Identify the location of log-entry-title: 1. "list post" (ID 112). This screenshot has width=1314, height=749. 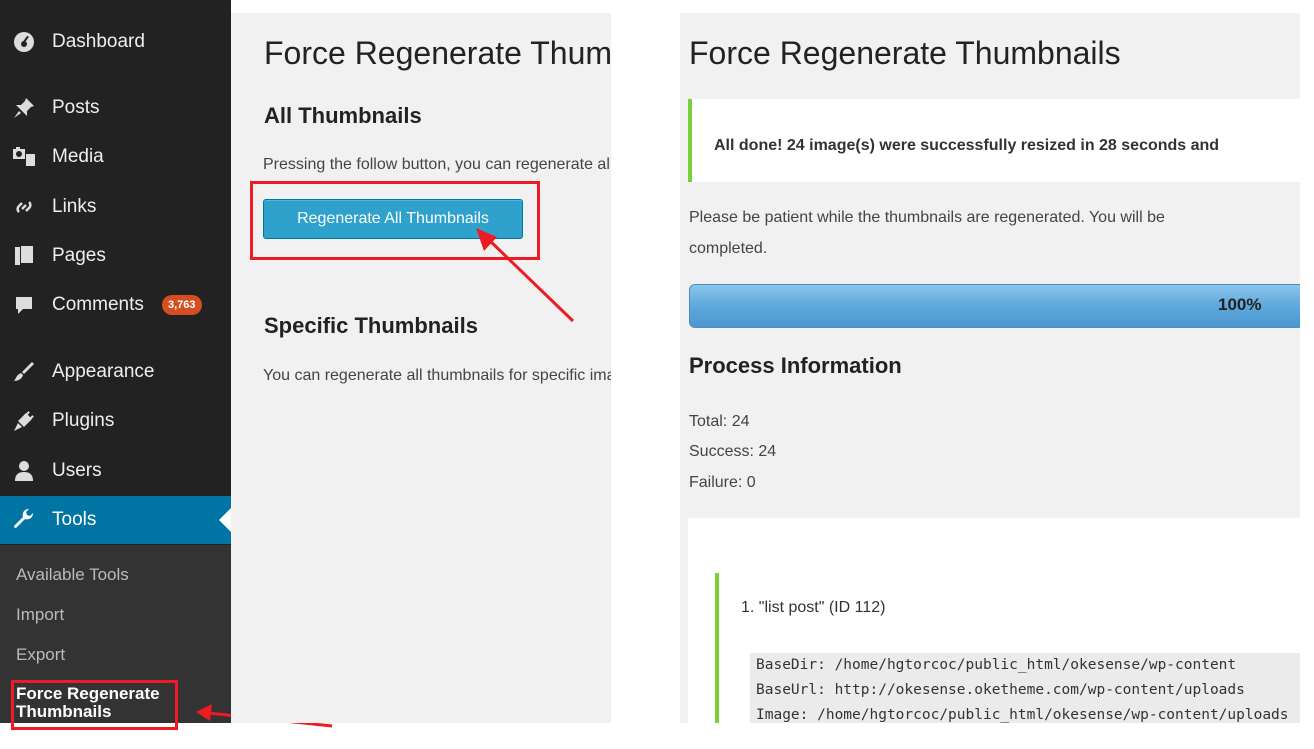
(813, 607).